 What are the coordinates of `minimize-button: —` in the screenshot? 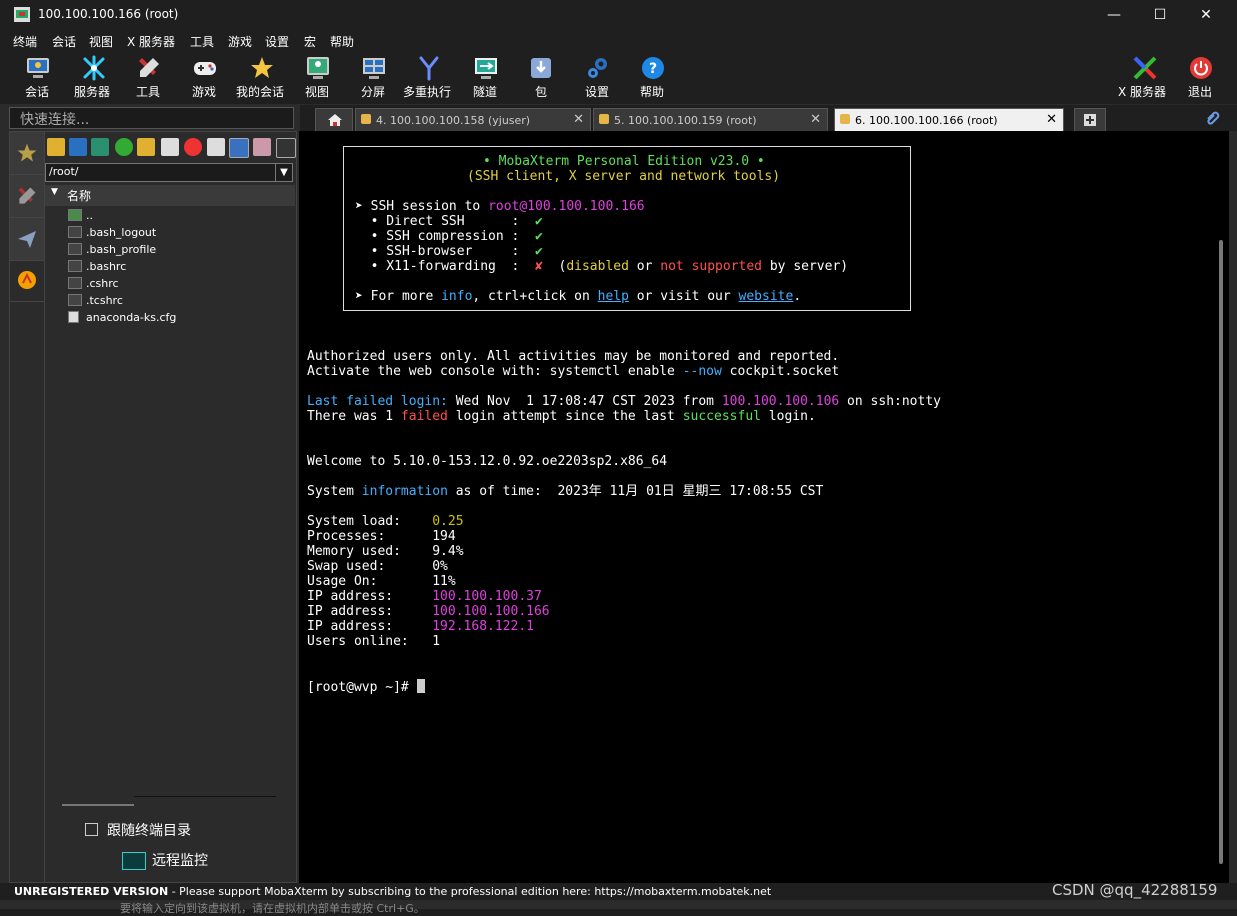 It's located at (1114, 15).